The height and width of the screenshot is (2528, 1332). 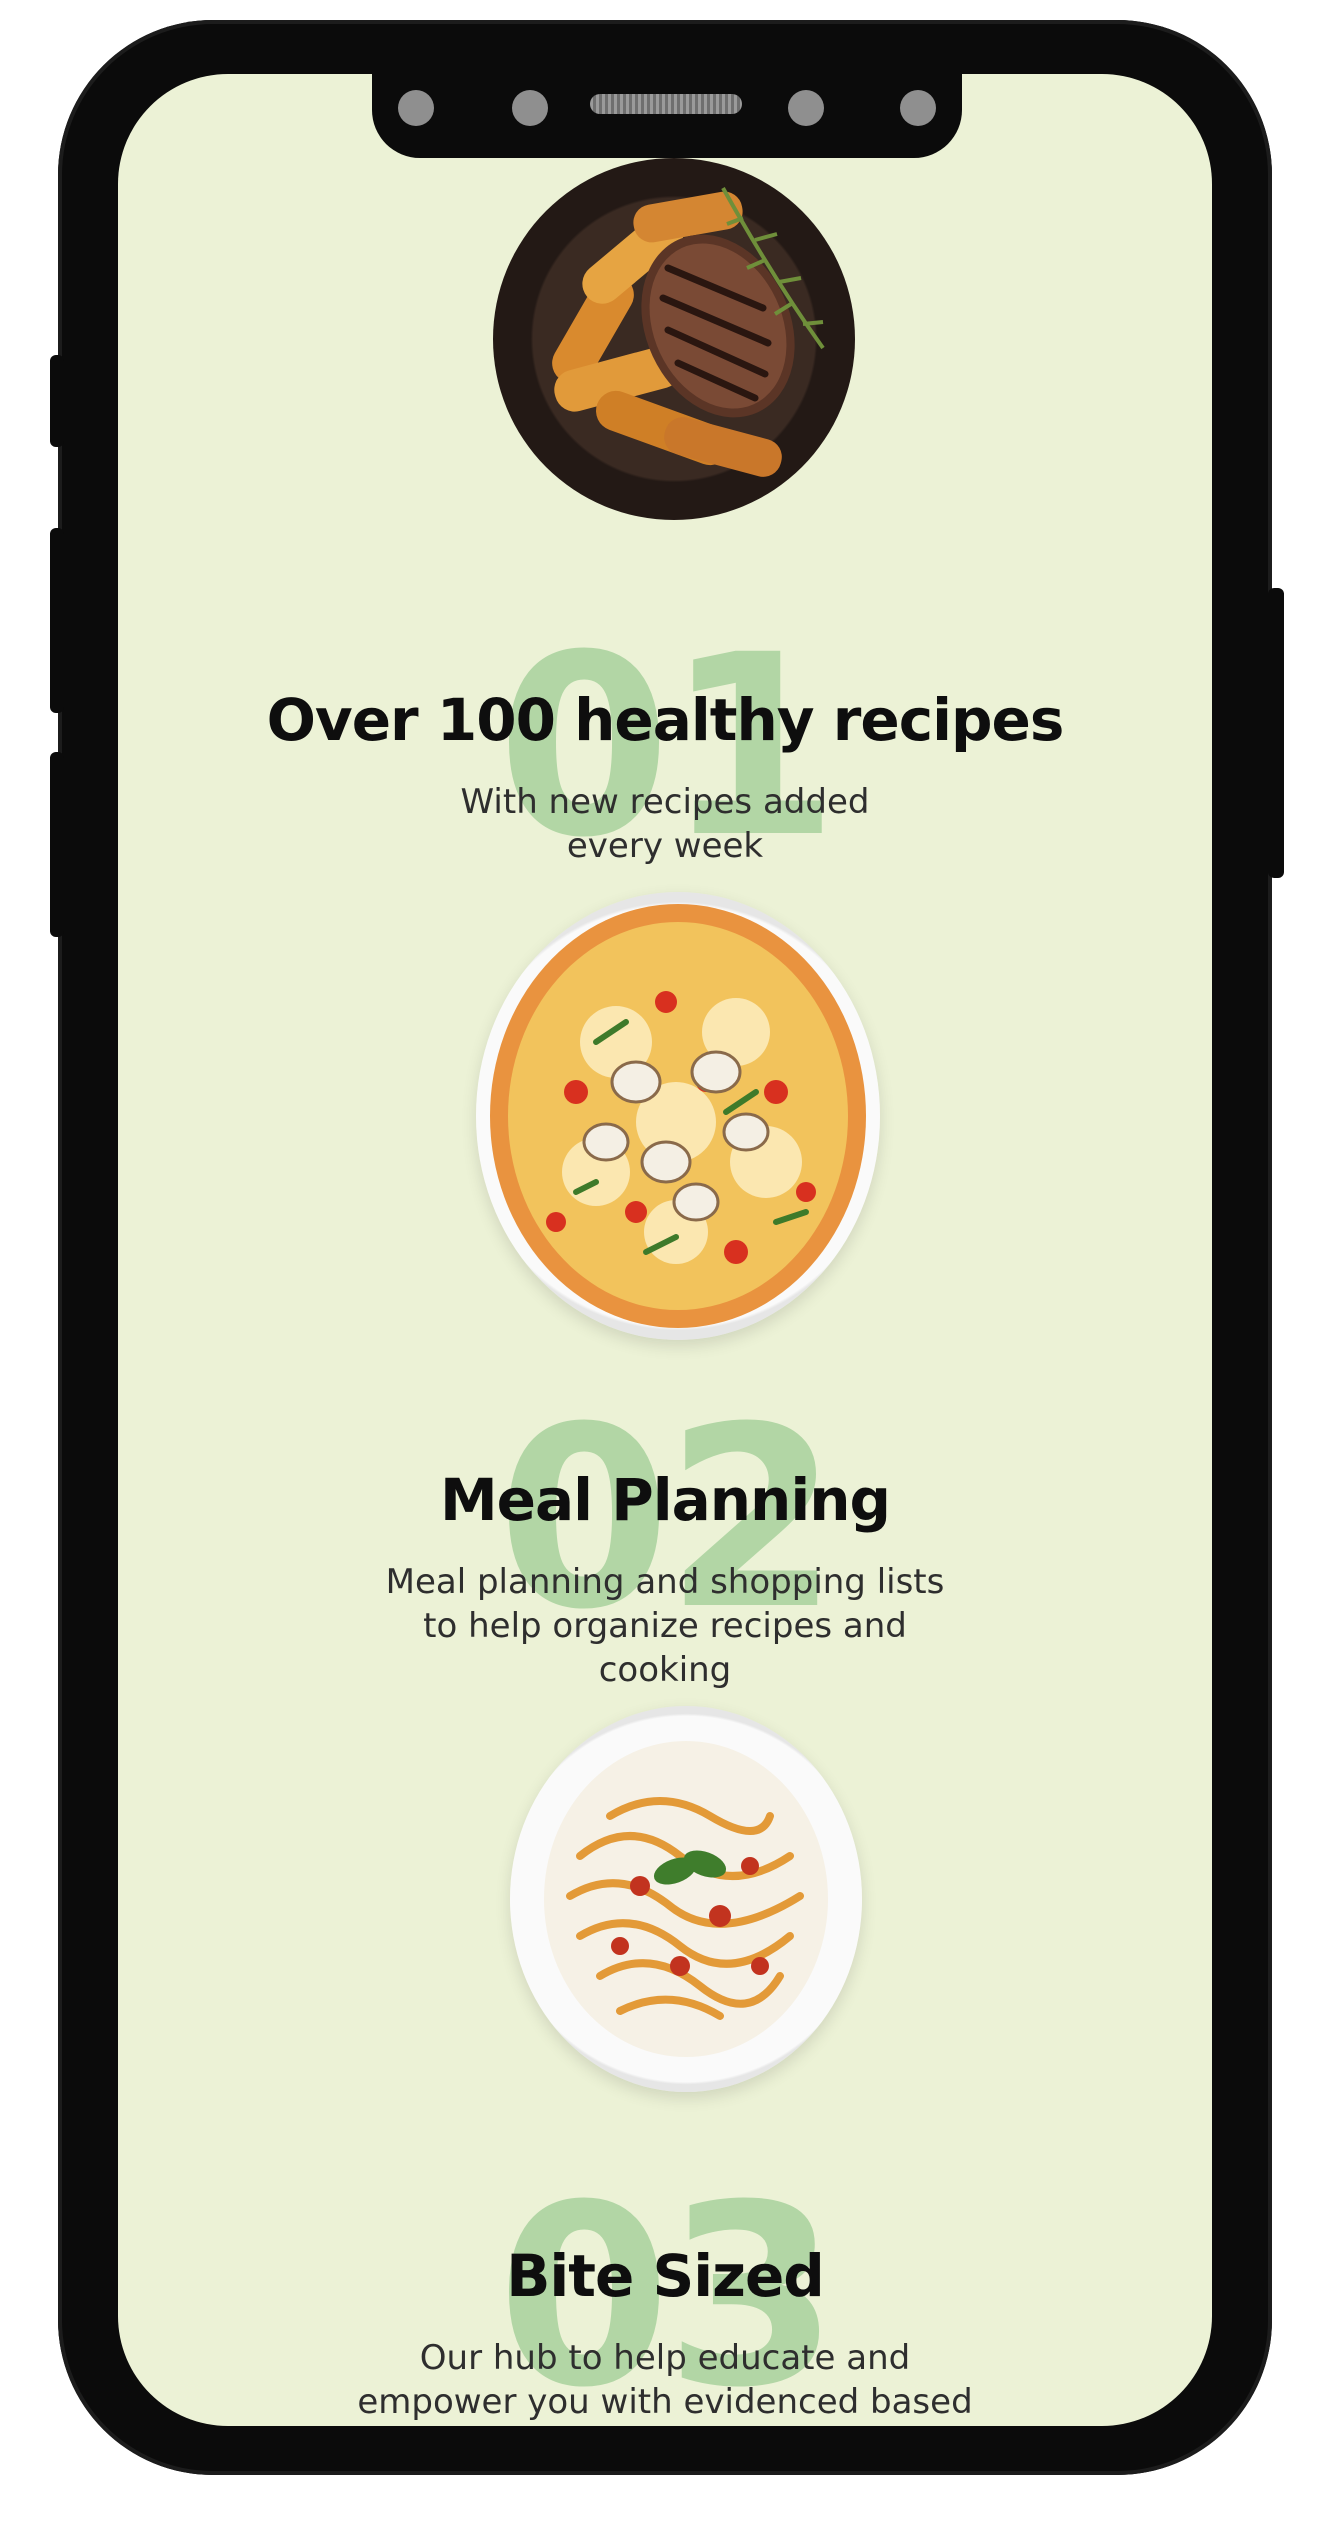 What do you see at coordinates (665, 1500) in the screenshot?
I see `feature-title: Meal Planning` at bounding box center [665, 1500].